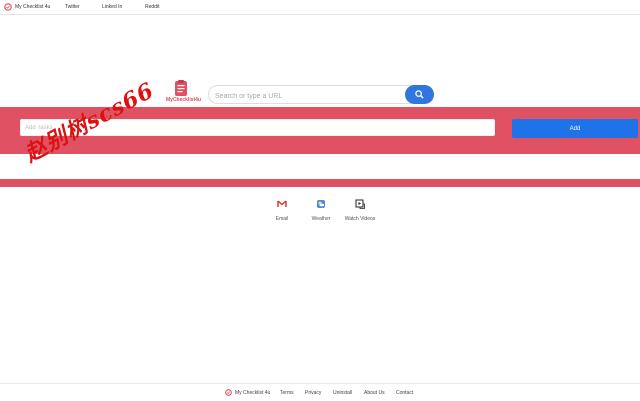  I want to click on footer-link-uninstall: Uninstall, so click(342, 393).